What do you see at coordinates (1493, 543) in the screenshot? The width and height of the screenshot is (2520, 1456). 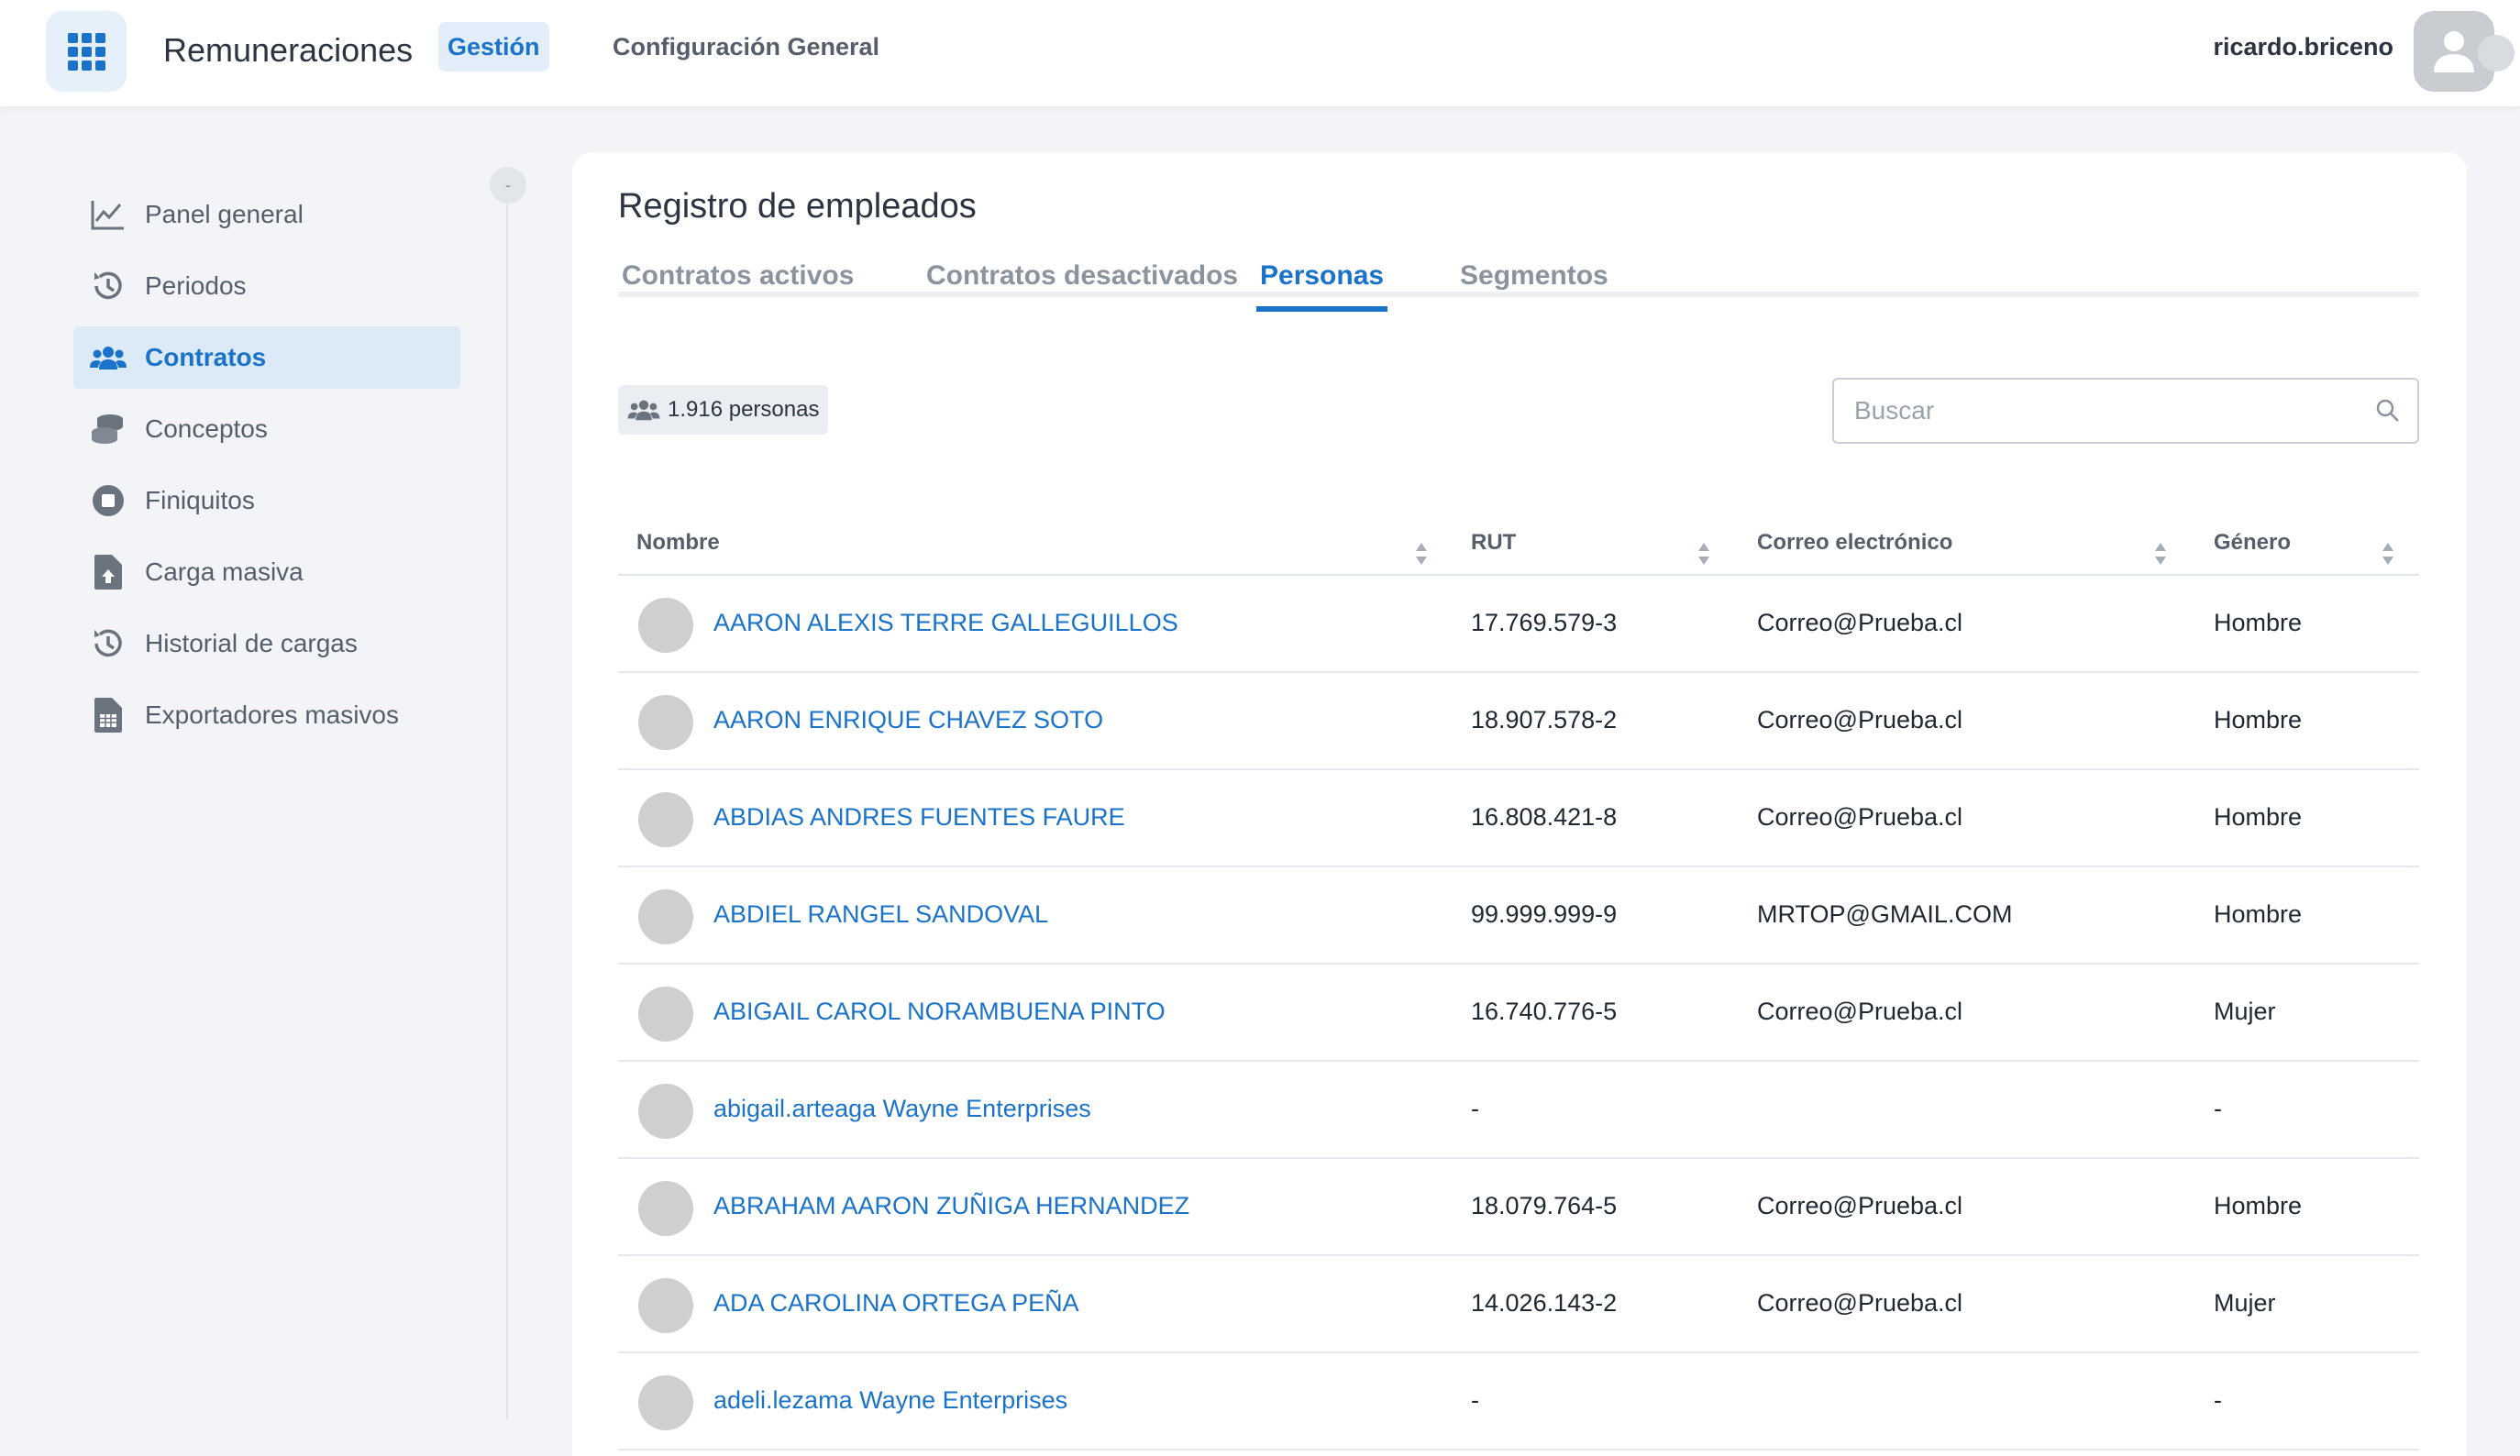 I see `column-header-rut: RUT` at bounding box center [1493, 543].